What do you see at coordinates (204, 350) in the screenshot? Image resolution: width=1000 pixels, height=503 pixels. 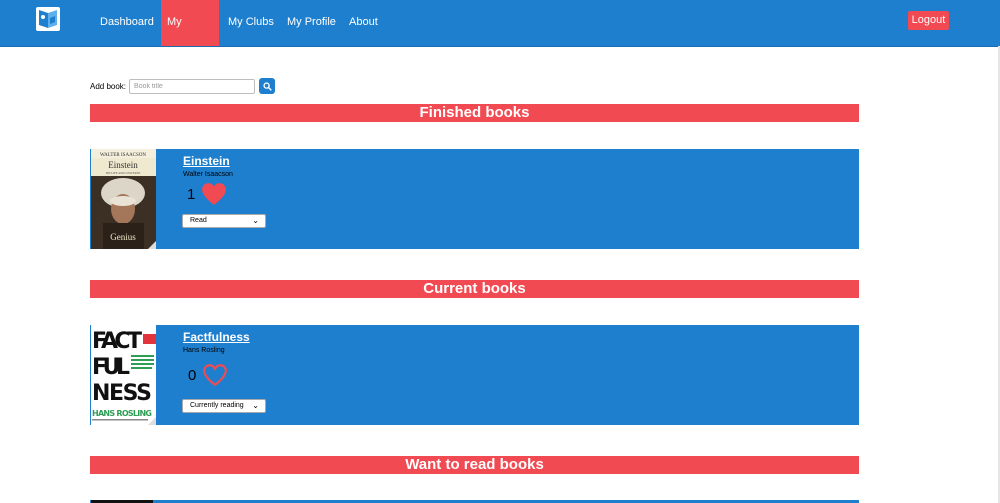 I see `book-author: Hans Rosling` at bounding box center [204, 350].